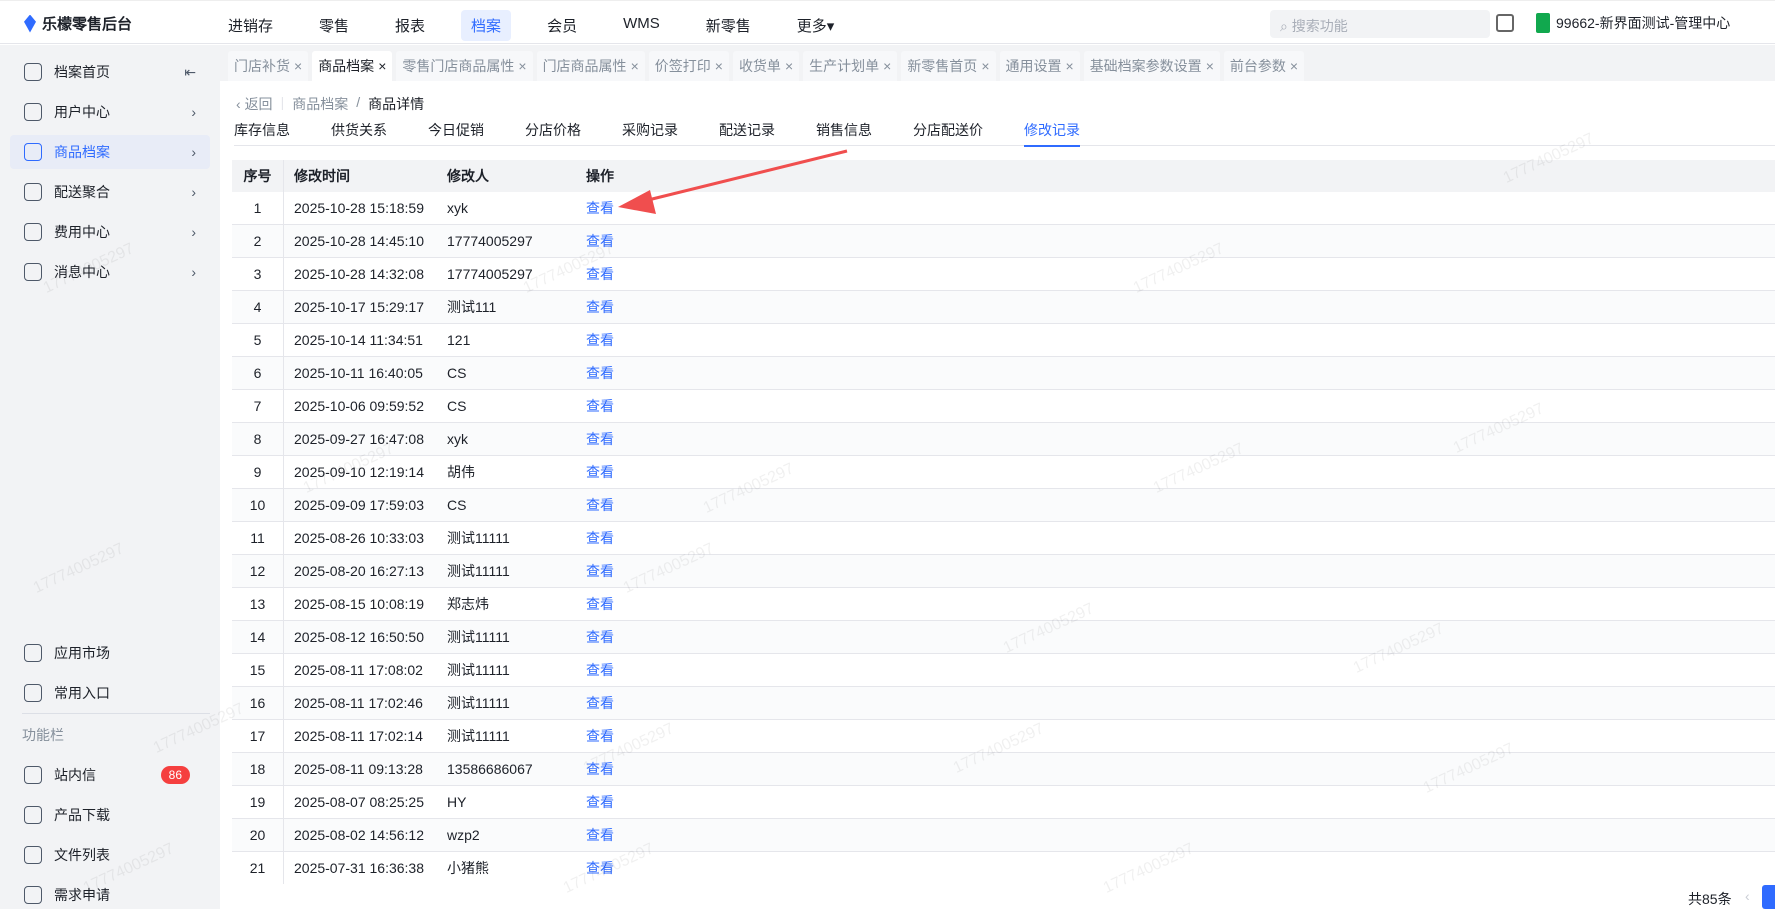 This screenshot has width=1775, height=912. Describe the element at coordinates (1505, 23) in the screenshot. I see `printer-icon` at that location.